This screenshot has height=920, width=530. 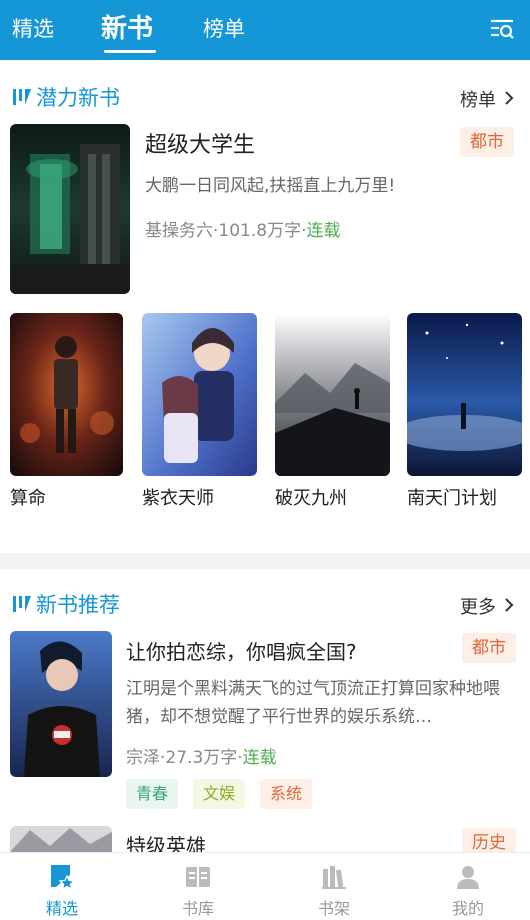 What do you see at coordinates (143, 758) in the screenshot?
I see `author: 宗泽` at bounding box center [143, 758].